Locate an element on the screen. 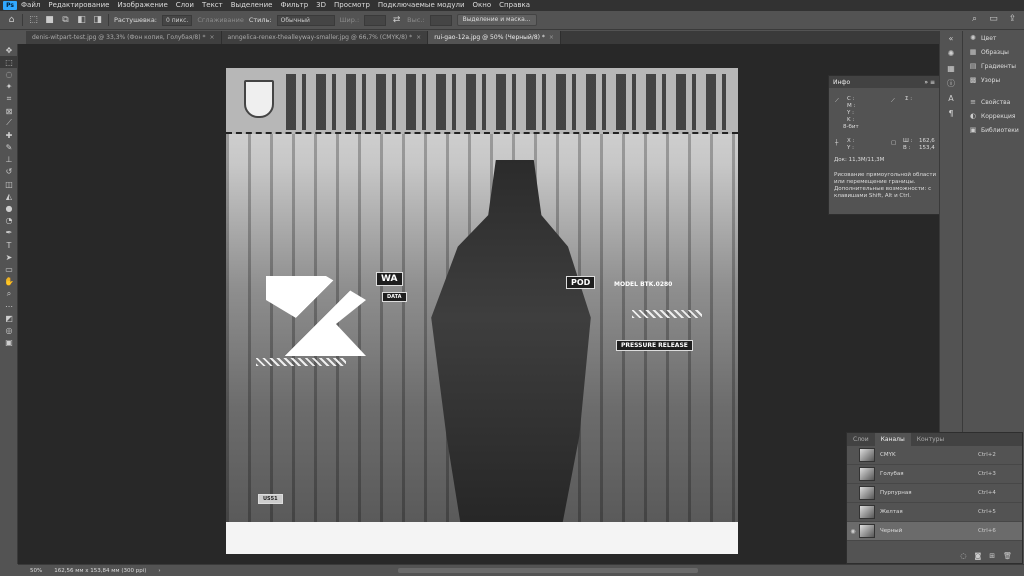 The image size is (1024, 576). channel-row-cmyk: CMYK Ctrl+2 is located at coordinates (934, 455).